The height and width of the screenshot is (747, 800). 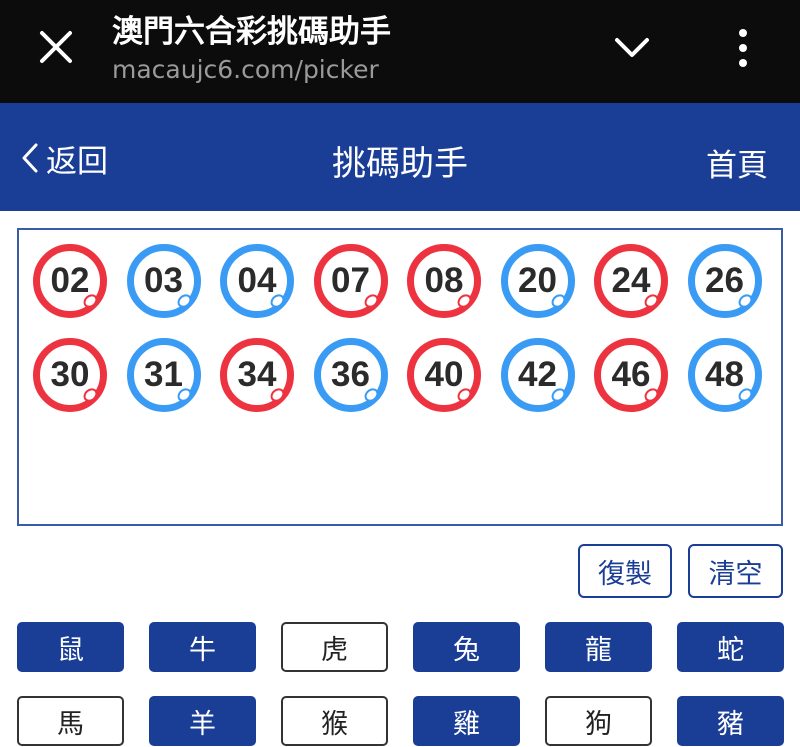 I want to click on number-ball: 42, so click(x=537, y=375).